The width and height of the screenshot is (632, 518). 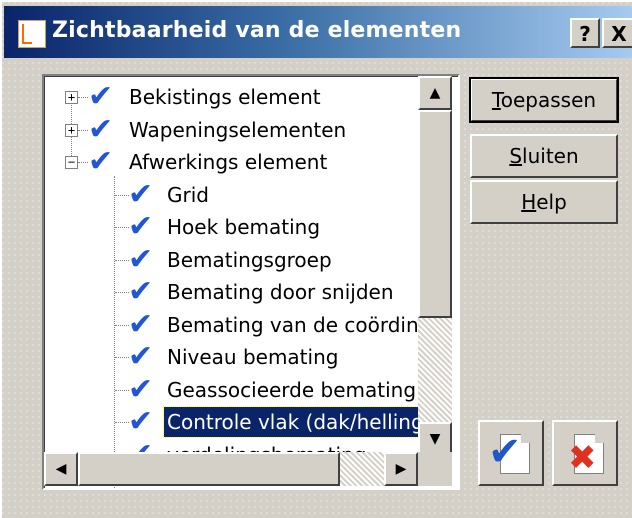 I want to click on uncheck-all-icon: ✖, so click(x=582, y=458).